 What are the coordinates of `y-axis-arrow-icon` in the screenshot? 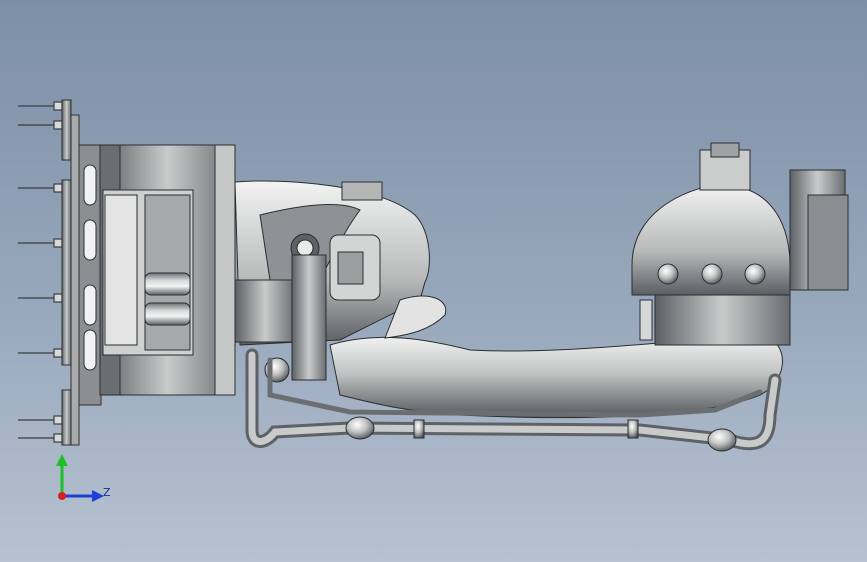 It's located at (62, 460).